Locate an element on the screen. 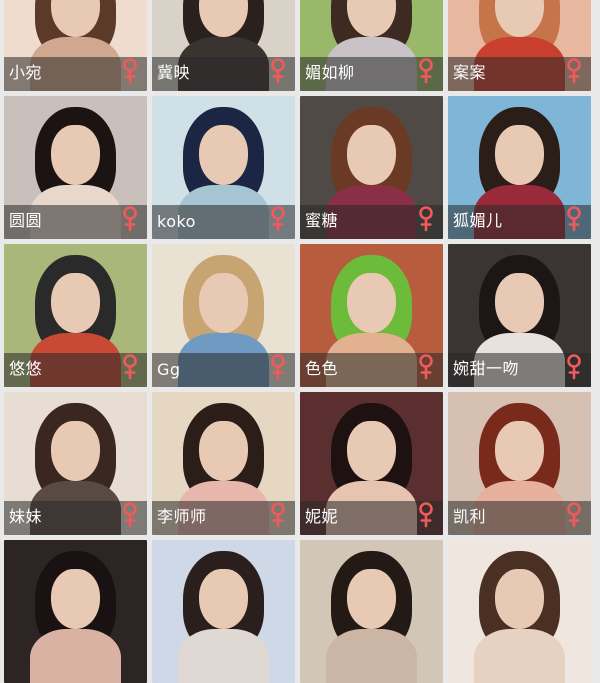 The width and height of the screenshot is (600, 683). name-overlay: 妹妹 is located at coordinates (75, 518).